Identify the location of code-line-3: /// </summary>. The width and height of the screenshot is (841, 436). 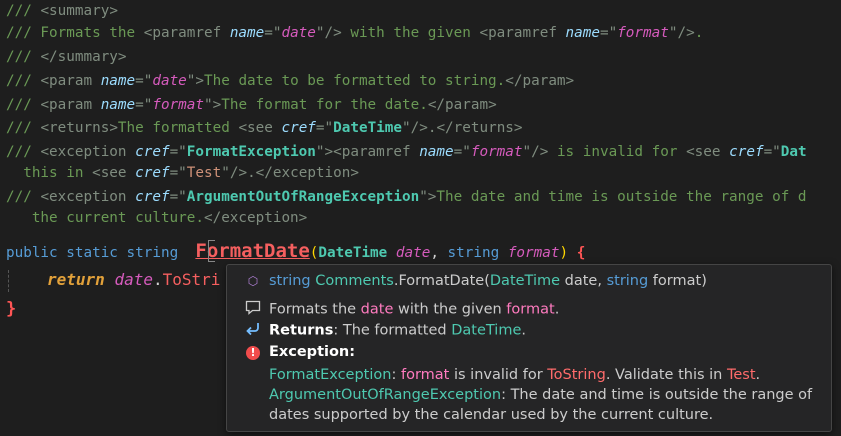
(66, 57).